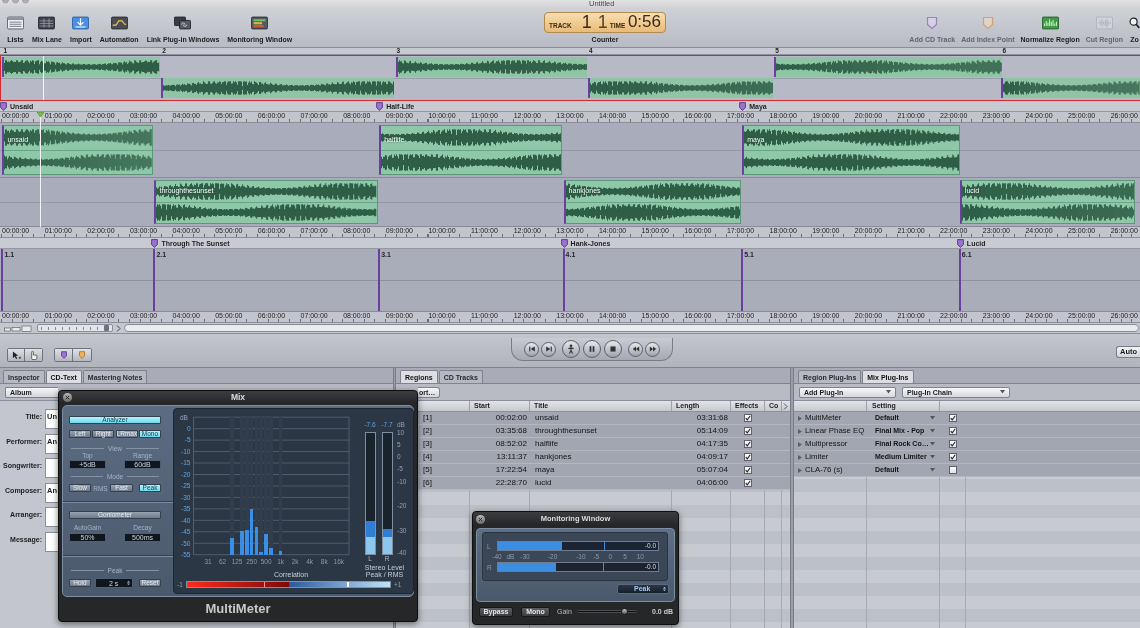 Image resolution: width=1140 pixels, height=628 pixels. I want to click on plugin-name: MultiMeter, so click(238, 609).